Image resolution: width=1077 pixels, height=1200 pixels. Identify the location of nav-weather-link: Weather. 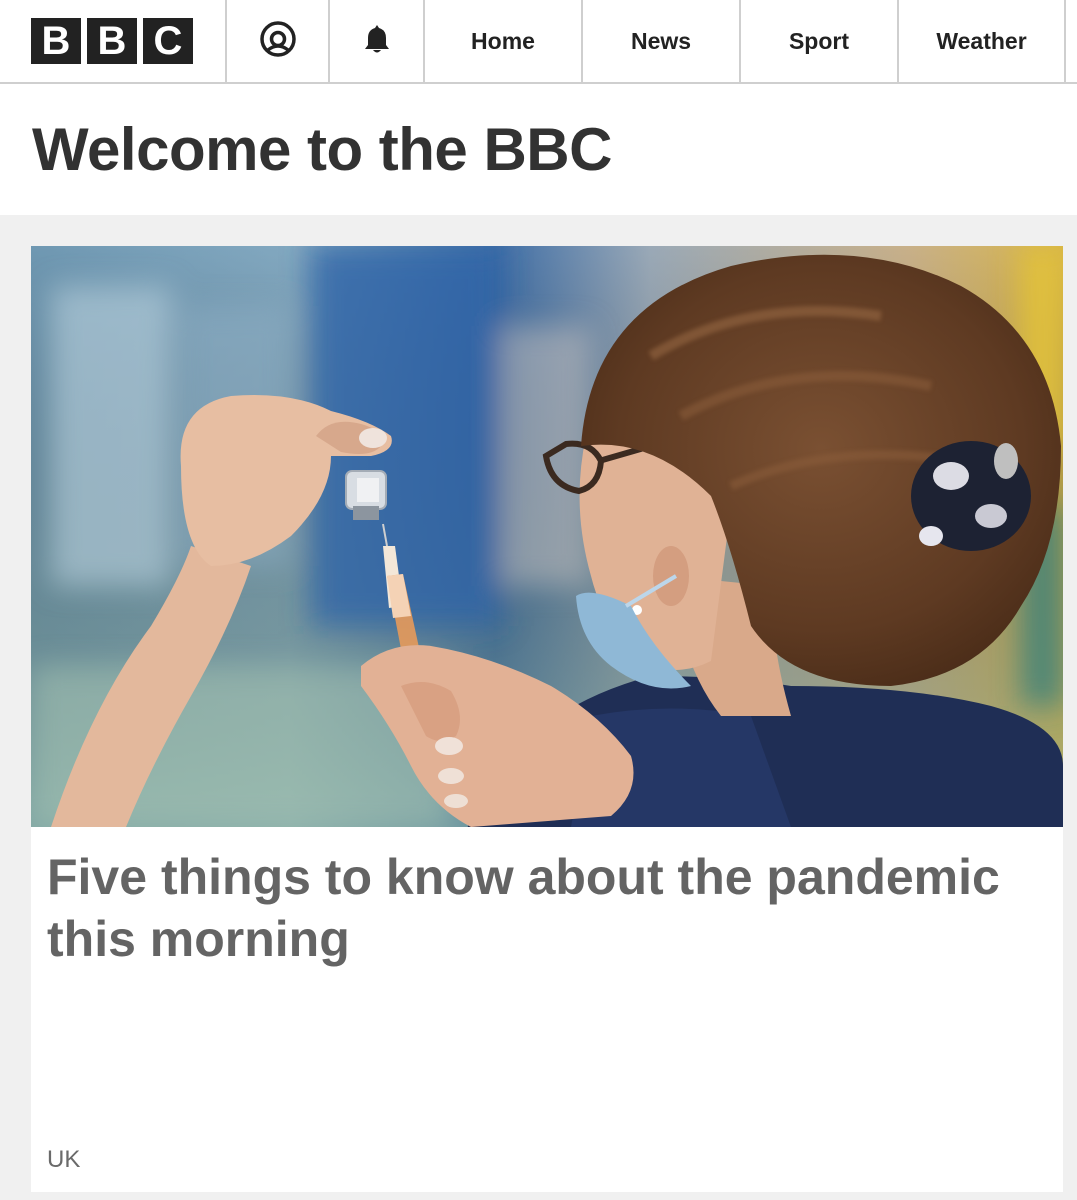
(981, 41).